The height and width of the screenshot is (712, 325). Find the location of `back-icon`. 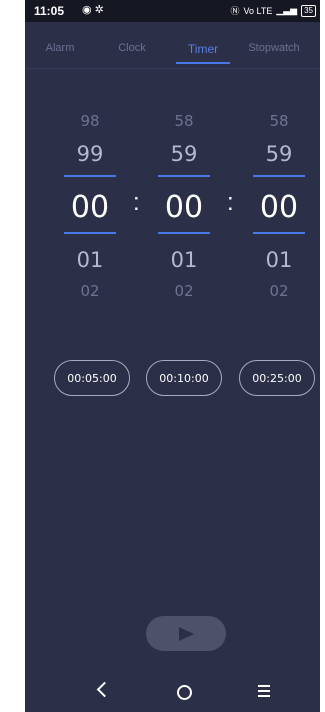

back-icon is located at coordinates (104, 689).